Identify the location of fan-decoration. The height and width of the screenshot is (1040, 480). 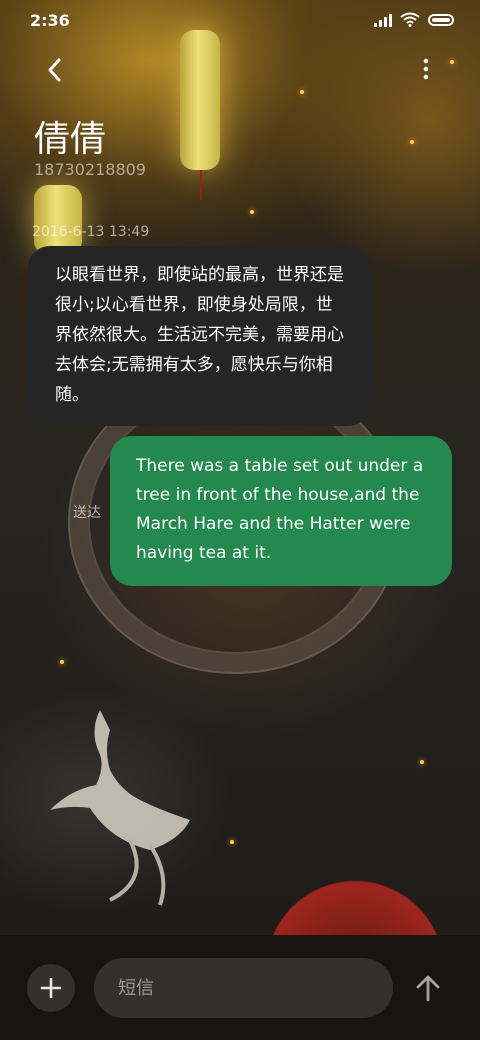
(355, 892).